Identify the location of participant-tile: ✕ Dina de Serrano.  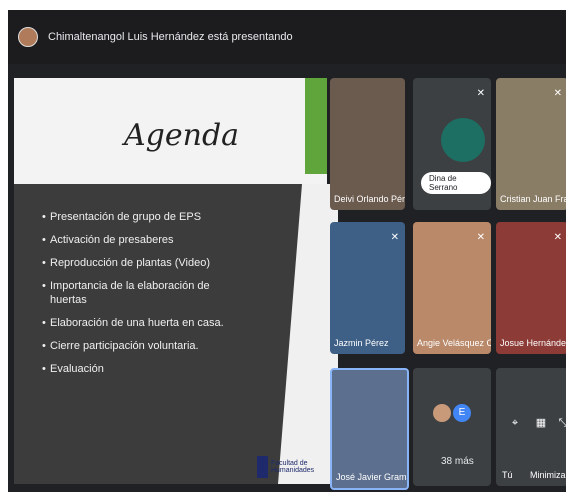
(452, 144).